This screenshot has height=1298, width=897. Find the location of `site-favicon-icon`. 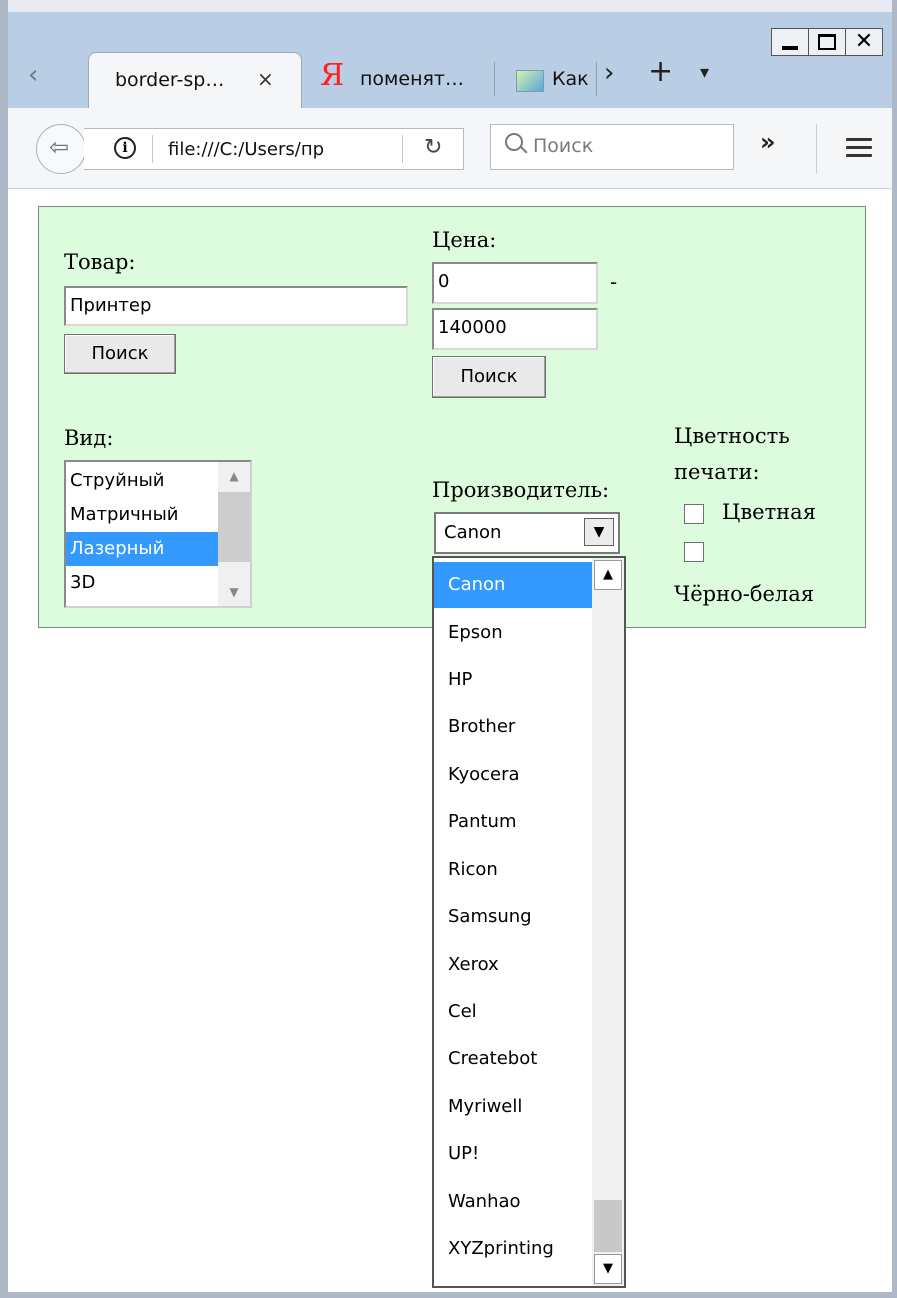

site-favicon-icon is located at coordinates (530, 81).